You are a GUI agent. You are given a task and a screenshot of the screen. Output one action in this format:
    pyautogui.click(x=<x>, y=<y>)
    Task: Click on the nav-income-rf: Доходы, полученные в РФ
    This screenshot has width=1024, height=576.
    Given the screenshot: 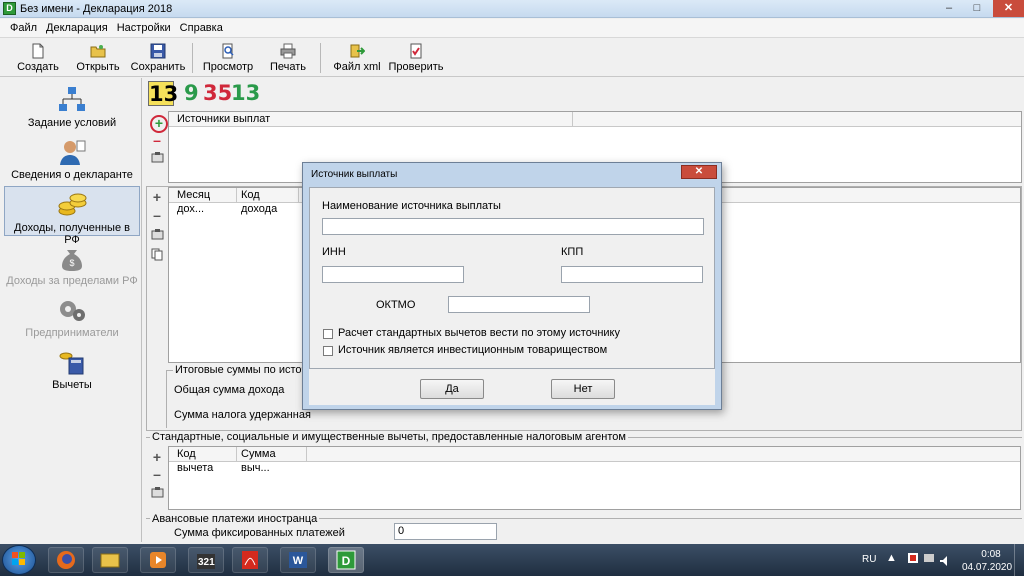 What is the action you would take?
    pyautogui.click(x=72, y=216)
    